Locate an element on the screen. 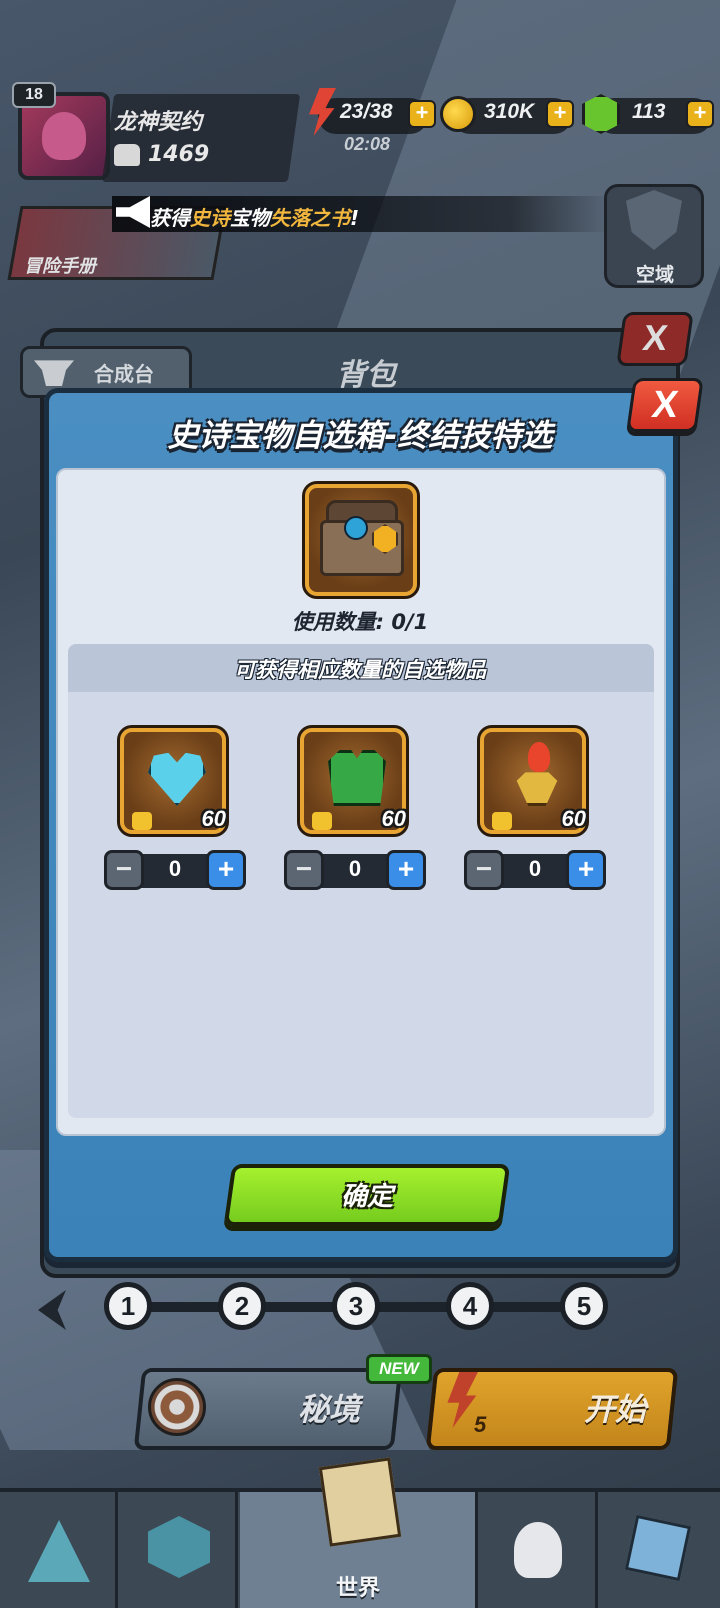 The image size is (720, 1608). secret-realm-label: 秘境 is located at coordinates (329, 1410).